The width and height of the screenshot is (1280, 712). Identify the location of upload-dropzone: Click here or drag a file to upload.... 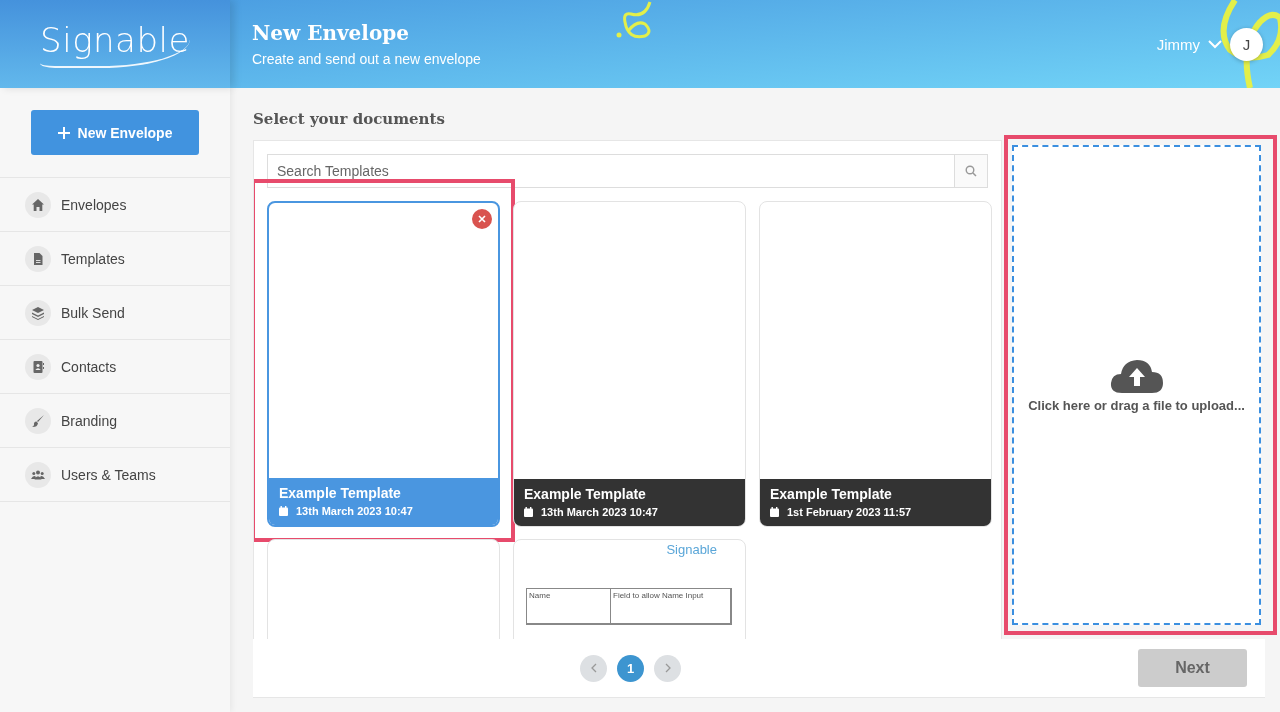
(1136, 385).